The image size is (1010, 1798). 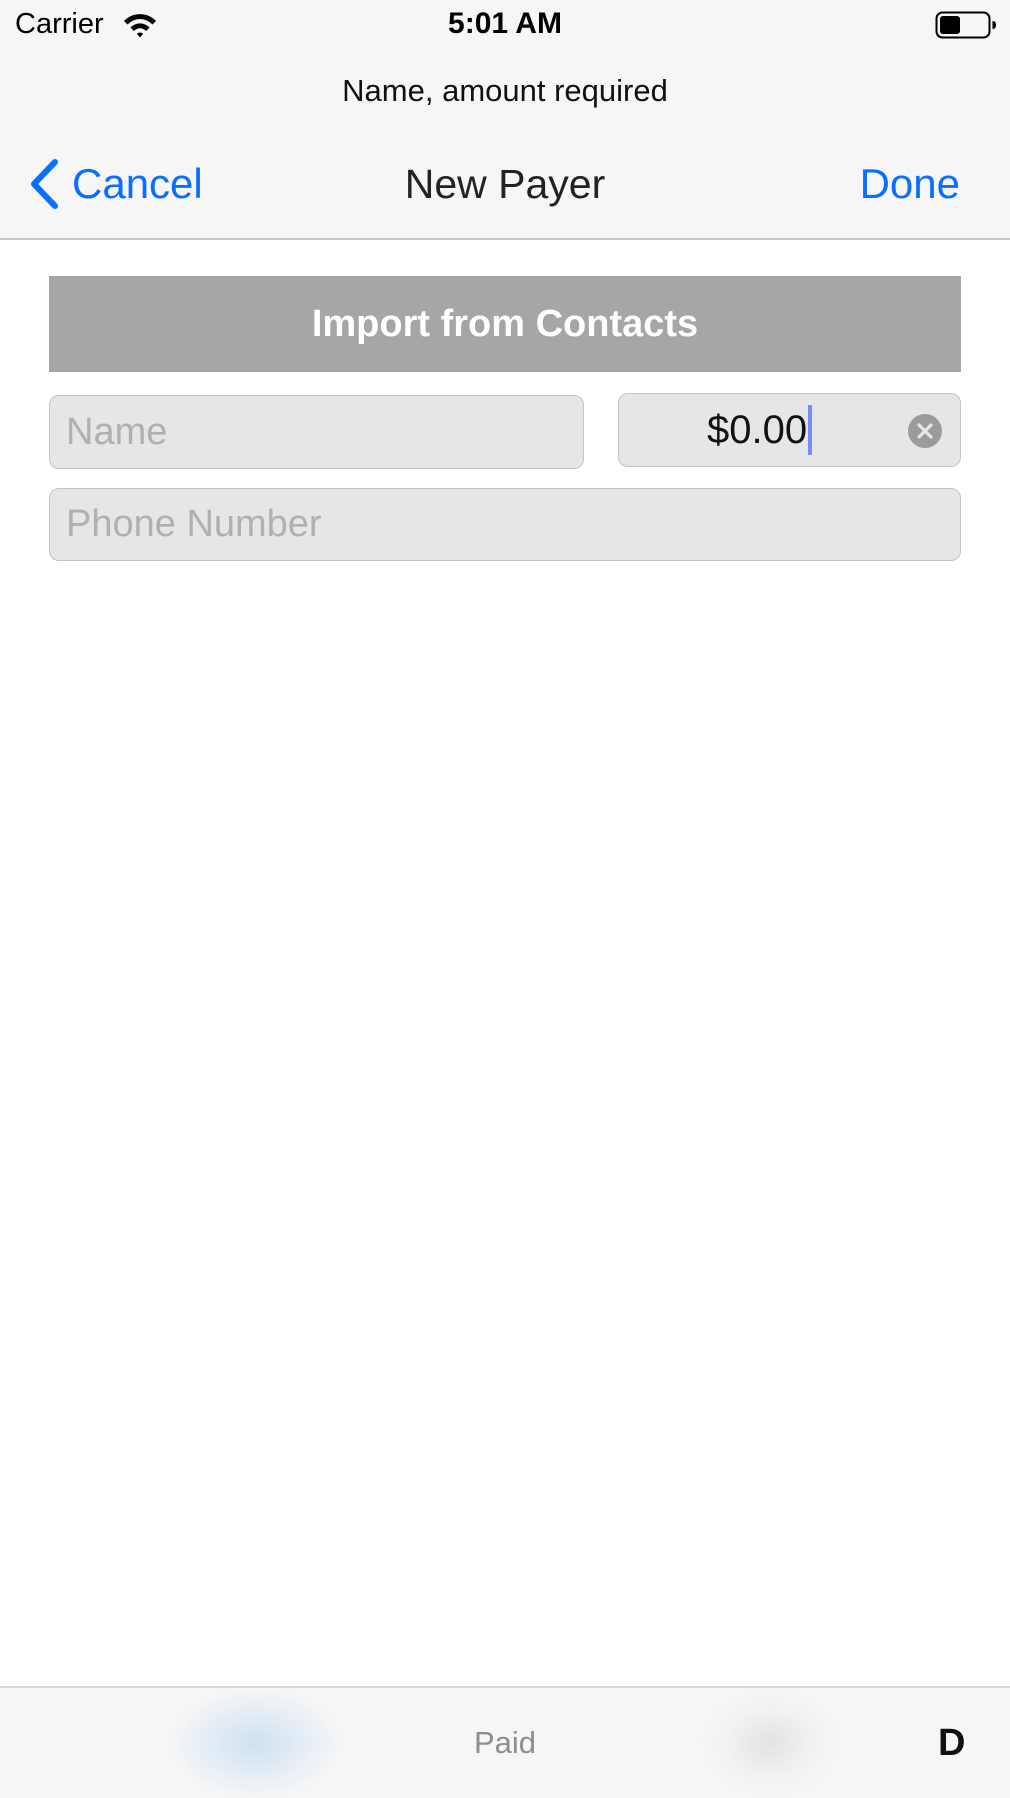 I want to click on phone-number-placeholder: Phone Number, so click(x=194, y=524).